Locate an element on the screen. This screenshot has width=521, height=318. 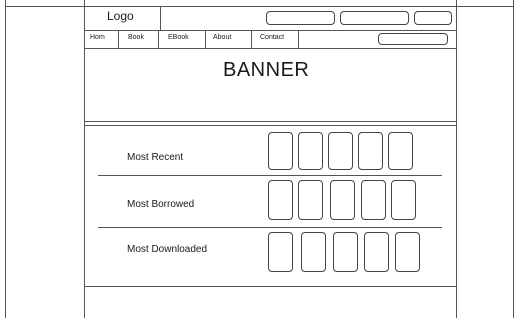
nav-item-ebook: EBook is located at coordinates (178, 37).